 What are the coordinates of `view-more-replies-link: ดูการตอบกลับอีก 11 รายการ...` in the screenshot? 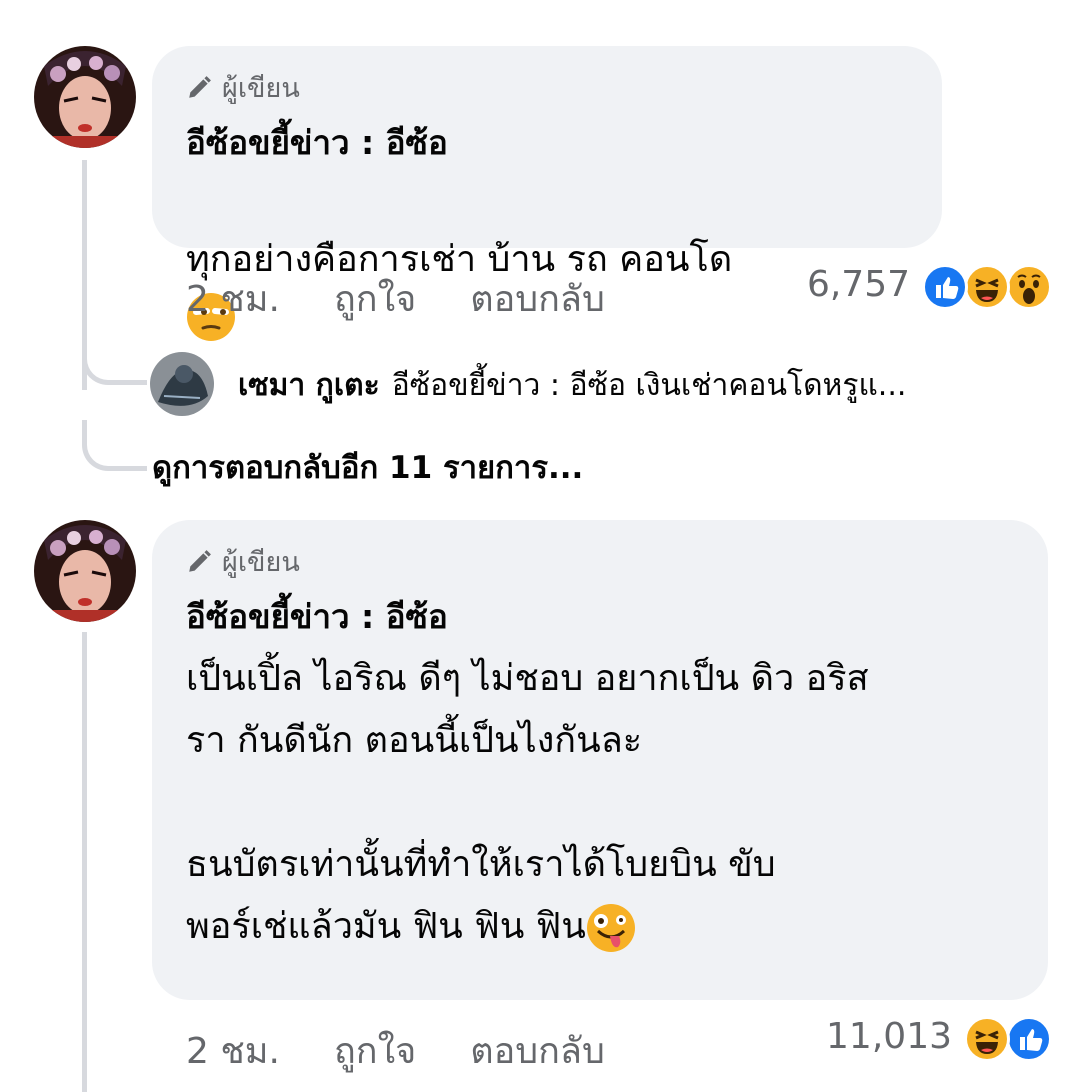 It's located at (367, 467).